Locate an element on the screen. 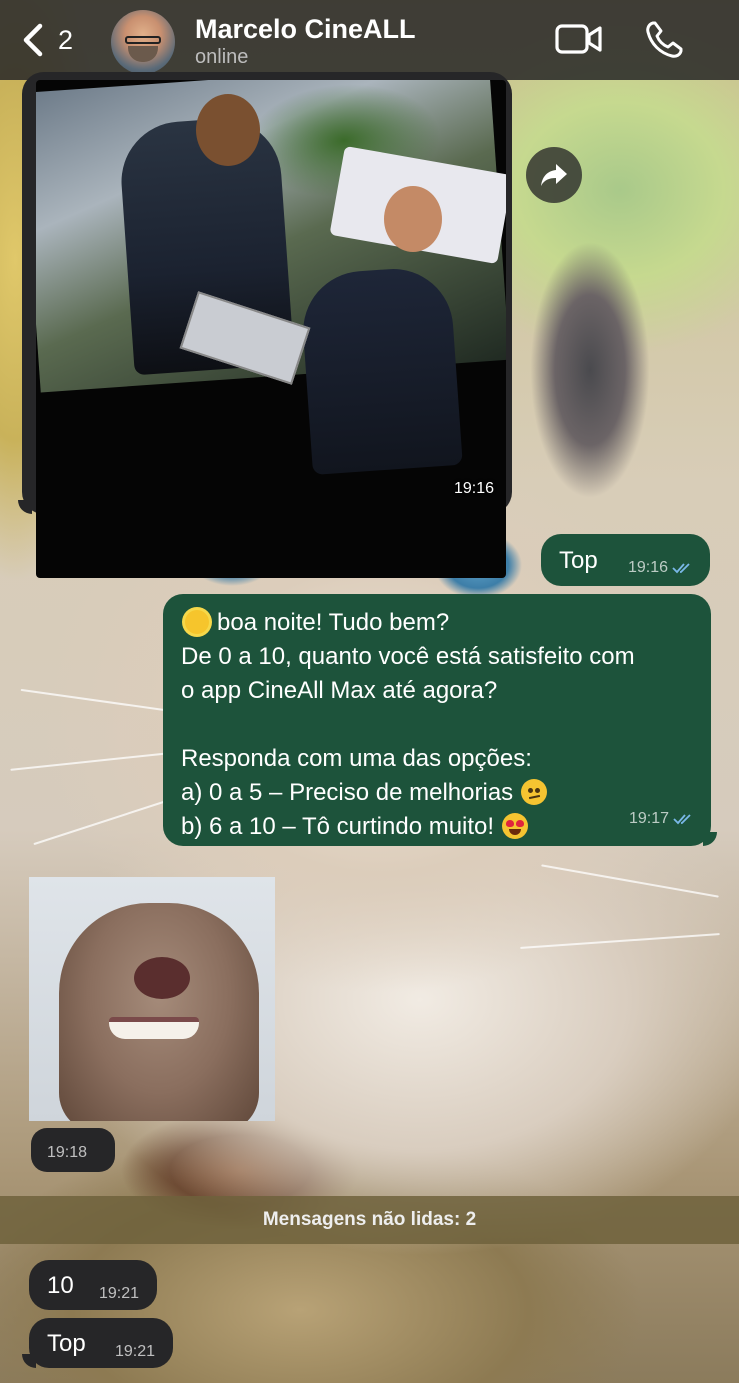  survey-line-3: o app CineAll Max até agora? is located at coordinates (339, 690).